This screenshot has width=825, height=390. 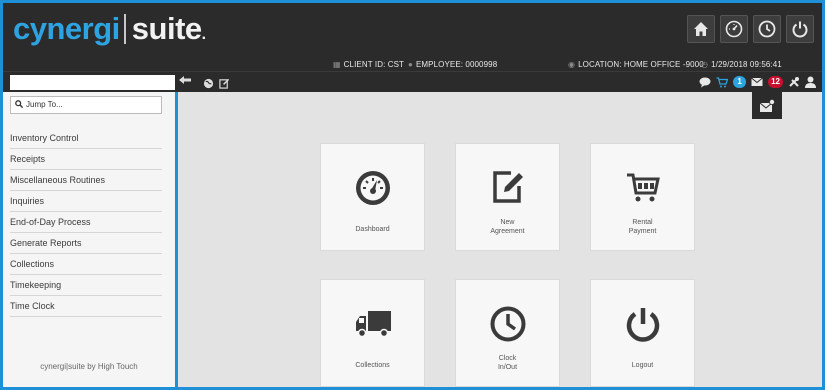 I want to click on tile-dashboard-label: Dashboard, so click(x=372, y=229).